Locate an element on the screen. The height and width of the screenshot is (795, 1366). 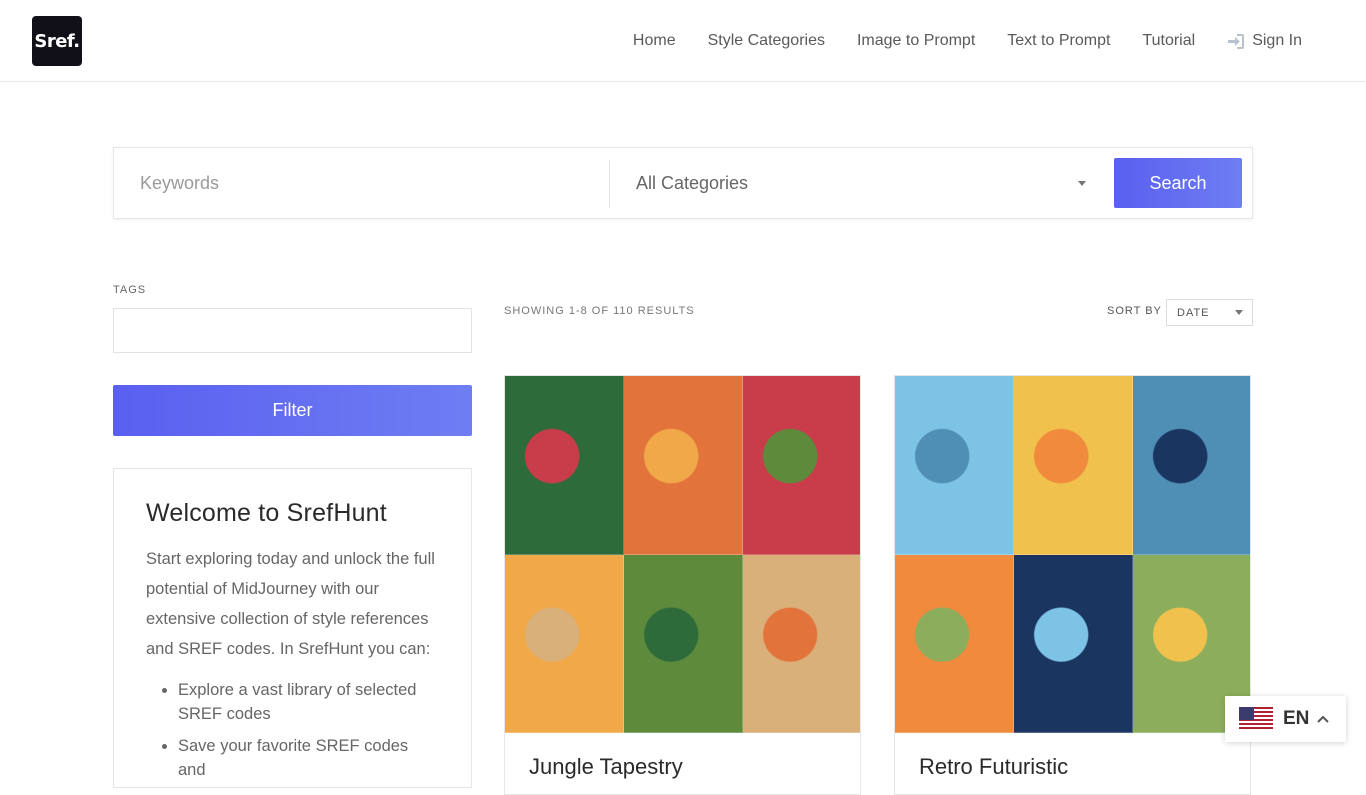
style-card-title: Retro Futuristic is located at coordinates (994, 766).